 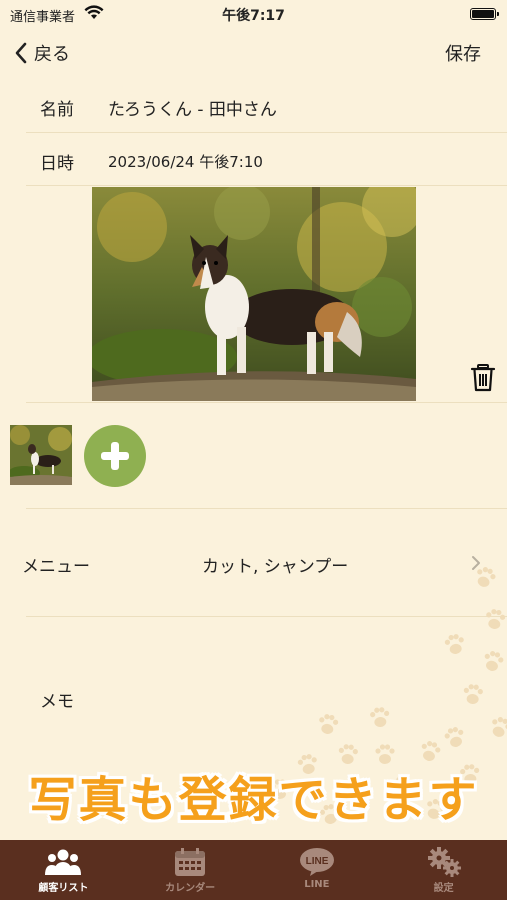 What do you see at coordinates (56, 567) in the screenshot?
I see `menu-label: メニュー` at bounding box center [56, 567].